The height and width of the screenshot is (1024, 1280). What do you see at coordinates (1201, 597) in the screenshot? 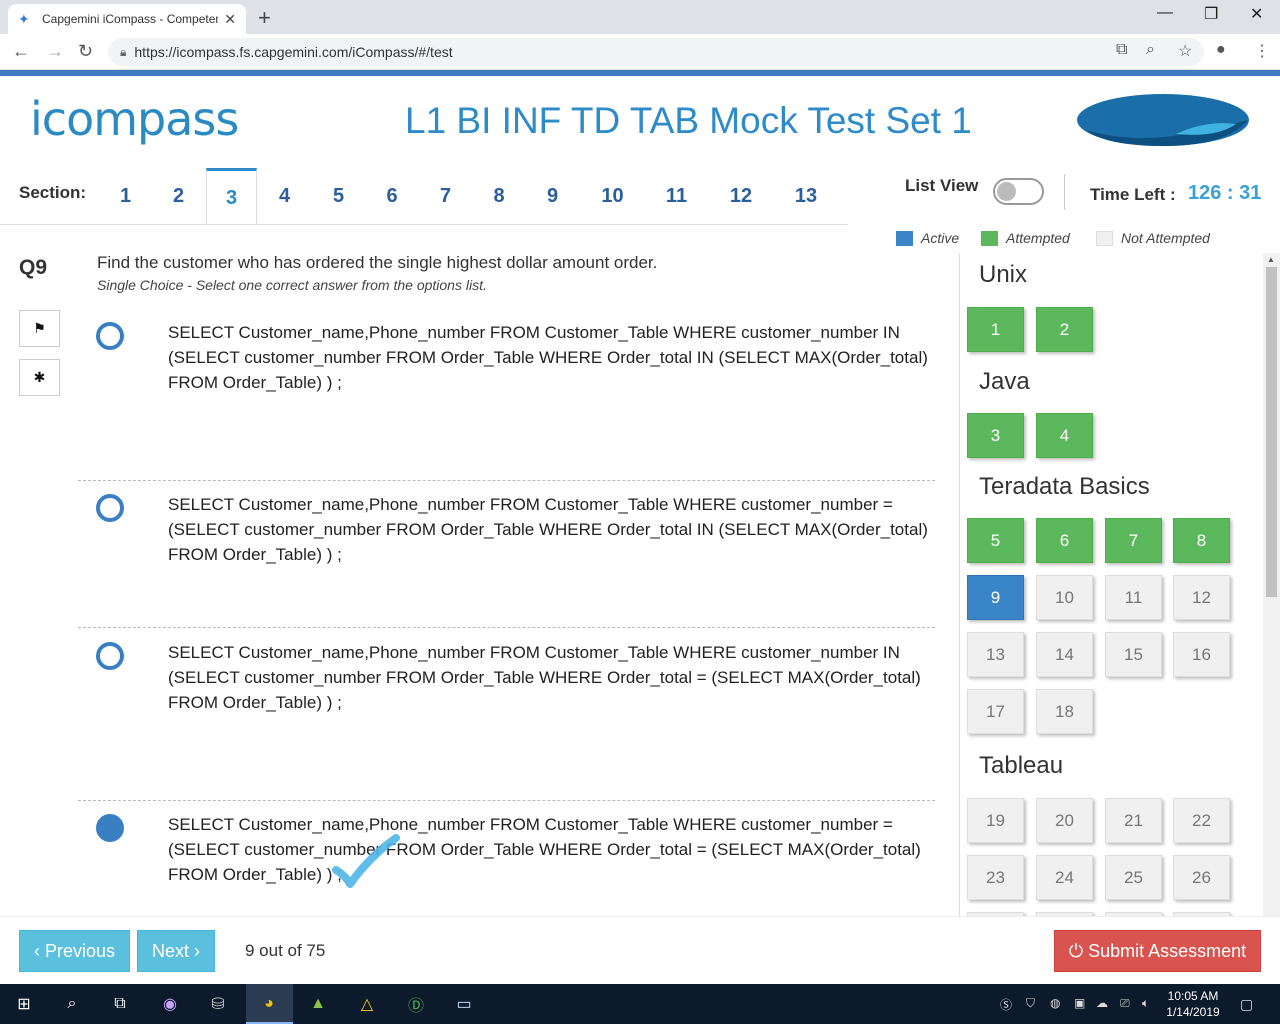
I see `question-box-12: 12` at bounding box center [1201, 597].